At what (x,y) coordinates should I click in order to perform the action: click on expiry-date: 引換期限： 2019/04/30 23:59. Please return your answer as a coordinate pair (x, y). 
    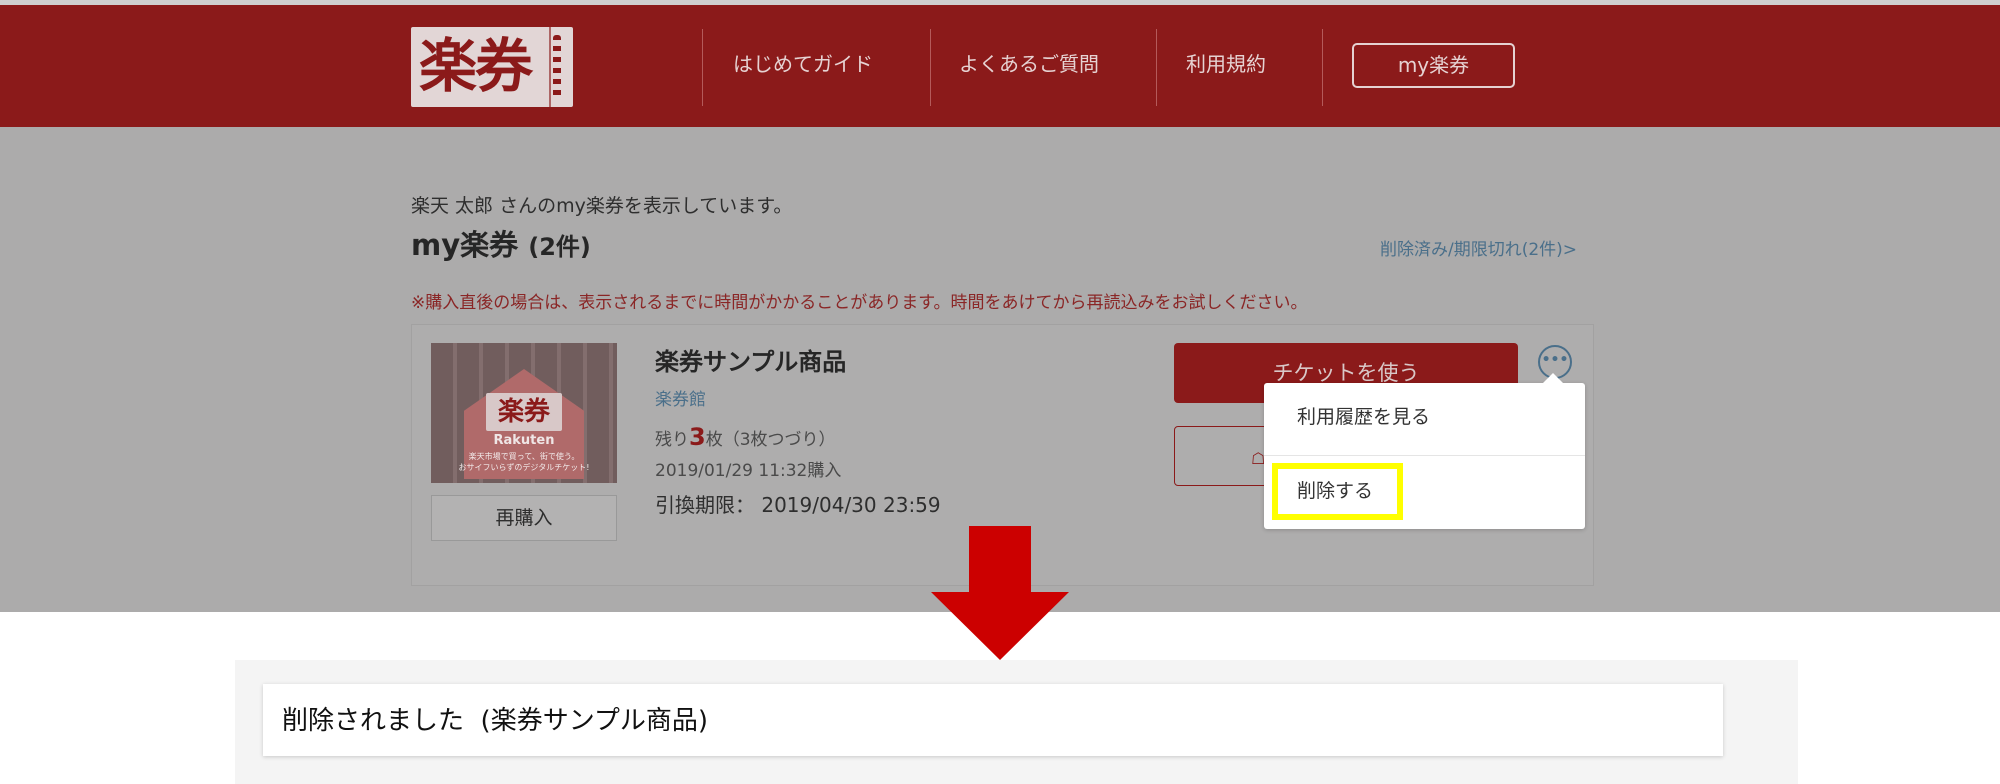
    Looking at the image, I should click on (798, 503).